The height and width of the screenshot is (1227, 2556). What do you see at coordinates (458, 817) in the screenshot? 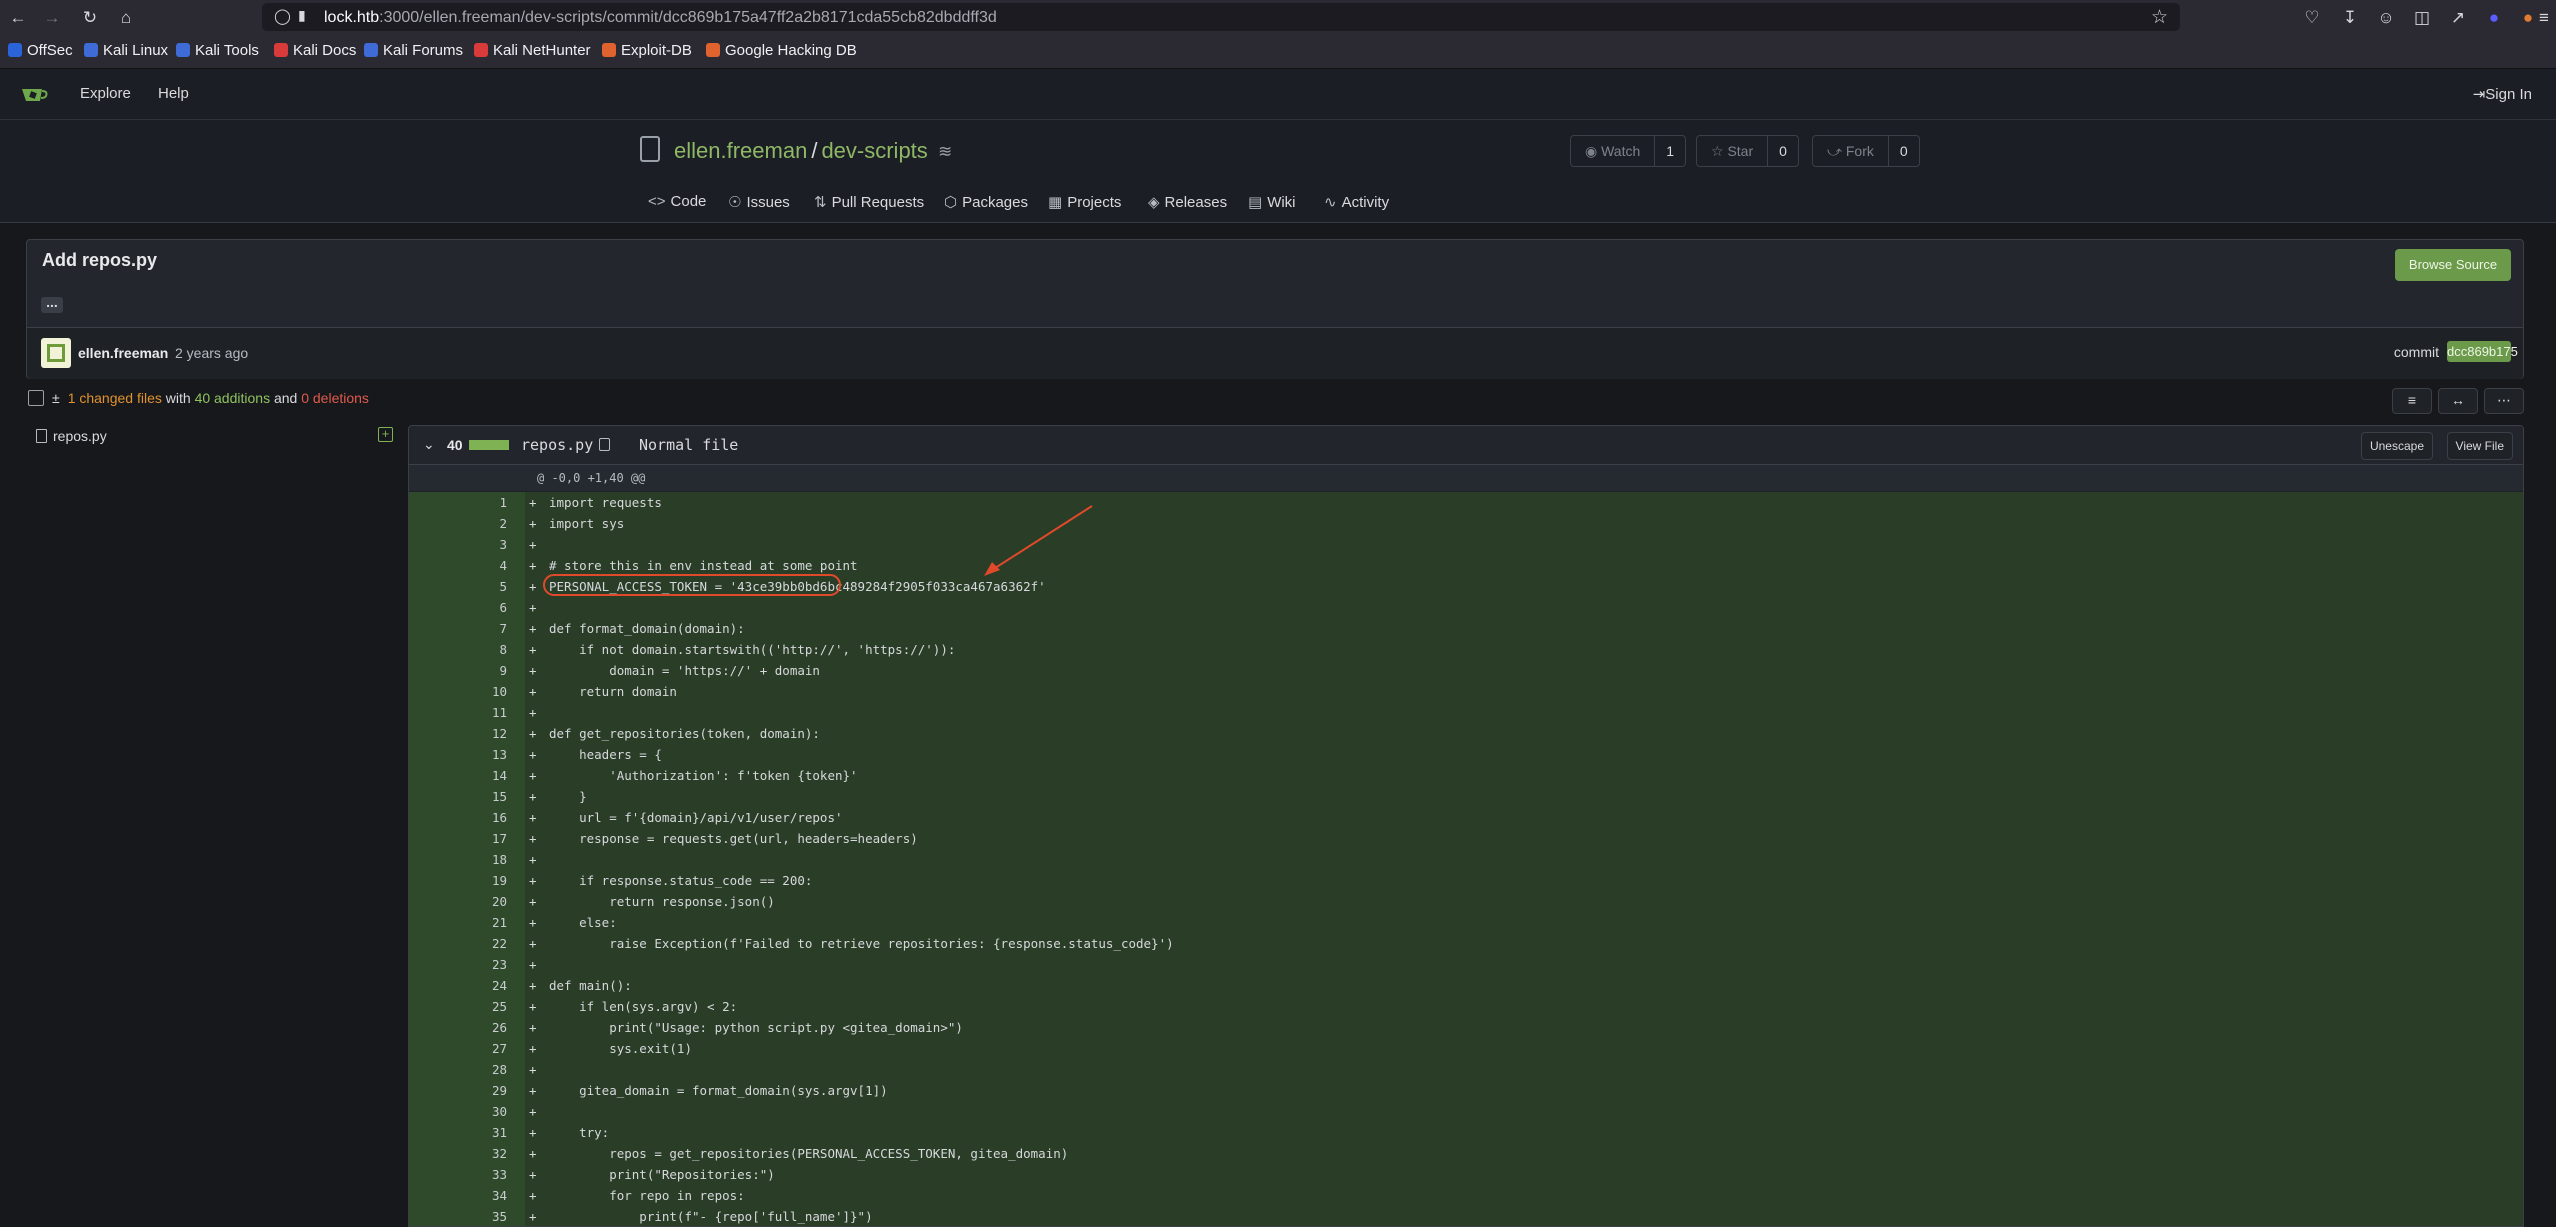
I see `line-number: 16` at bounding box center [458, 817].